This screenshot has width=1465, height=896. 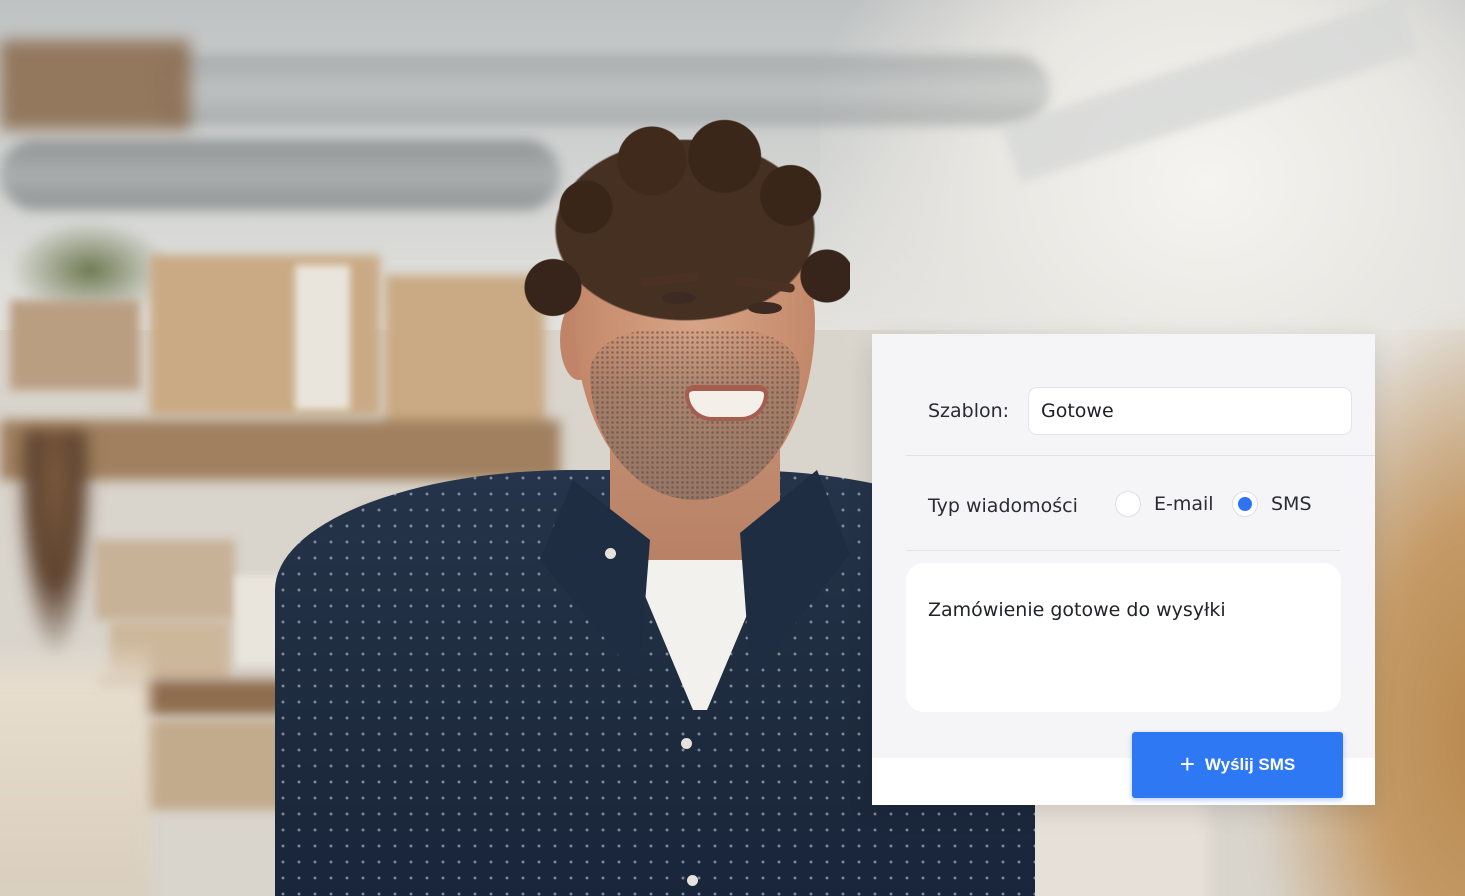 What do you see at coordinates (1128, 504) in the screenshot?
I see `radio-email` at bounding box center [1128, 504].